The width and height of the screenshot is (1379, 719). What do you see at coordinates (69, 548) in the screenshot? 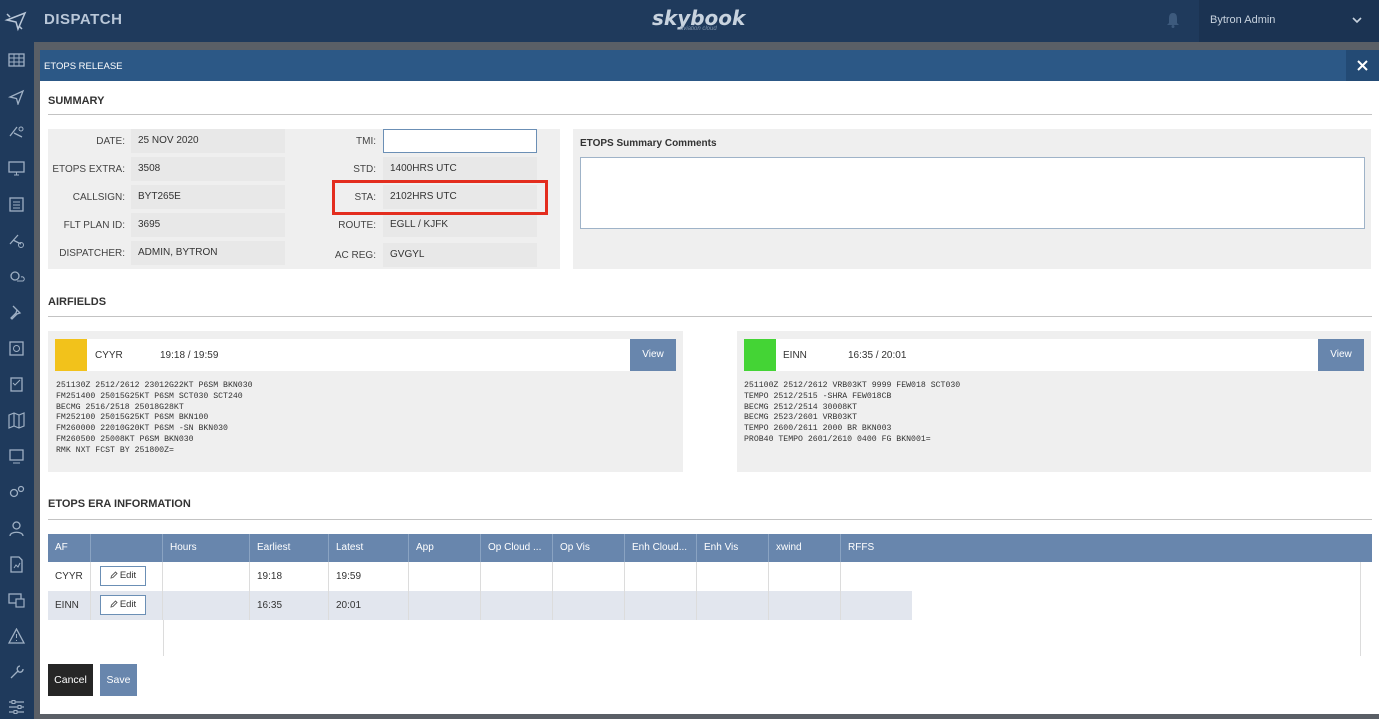
I see `col-af: AF` at bounding box center [69, 548].